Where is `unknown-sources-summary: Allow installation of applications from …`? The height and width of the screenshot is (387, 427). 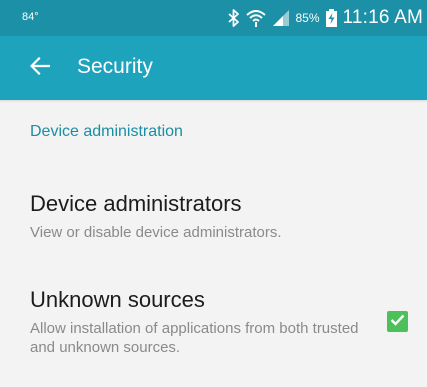
unknown-sources-summary: Allow installation of applications from … is located at coordinates (194, 338).